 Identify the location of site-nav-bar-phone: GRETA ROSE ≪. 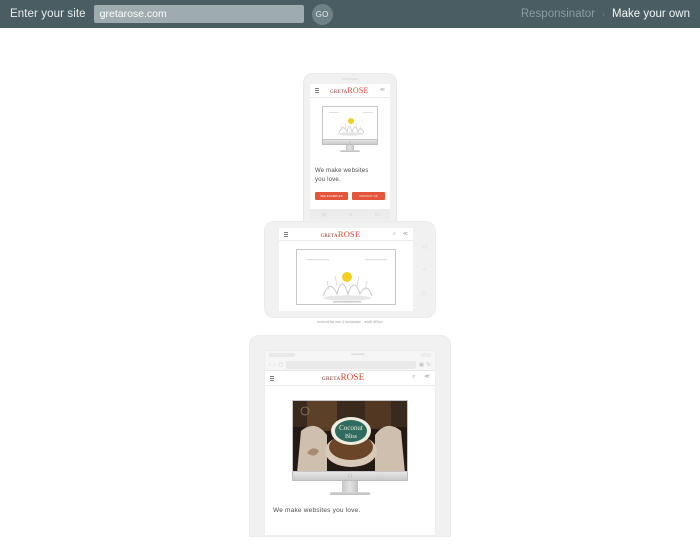
(350, 91).